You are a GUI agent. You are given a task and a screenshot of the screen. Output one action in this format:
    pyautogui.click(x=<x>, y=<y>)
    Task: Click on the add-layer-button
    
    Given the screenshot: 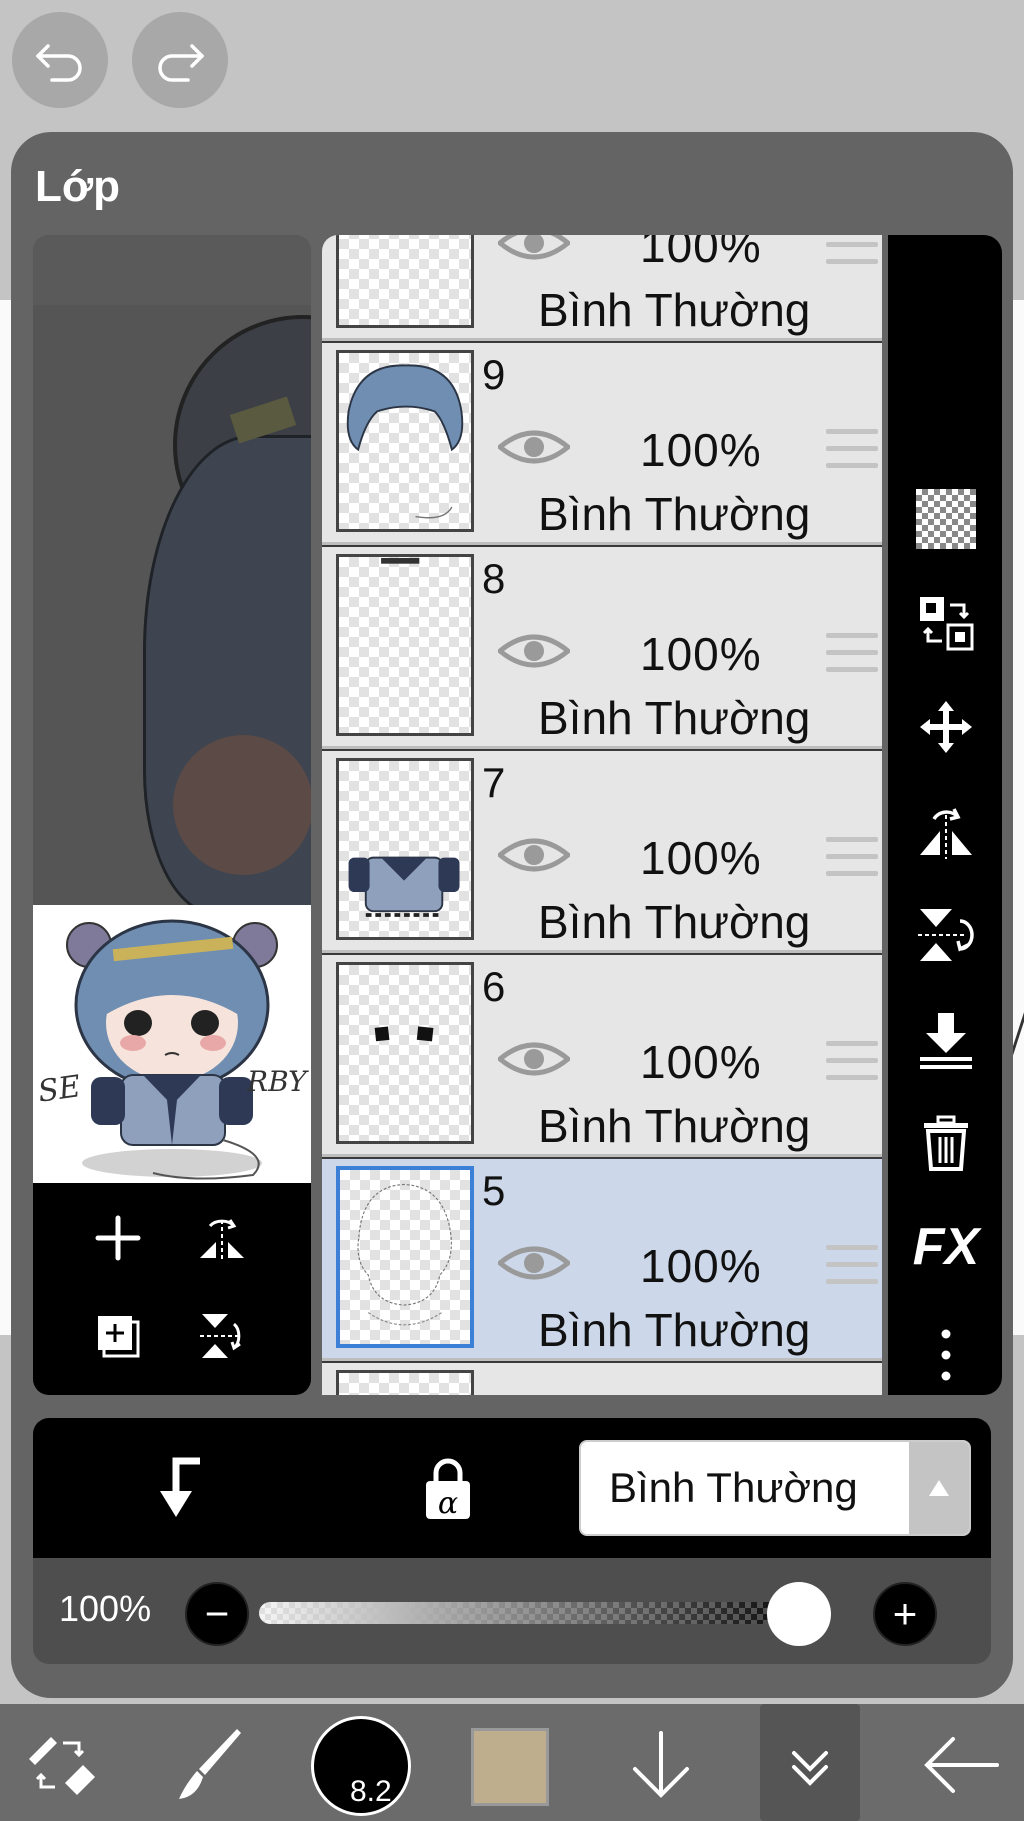 What is the action you would take?
    pyautogui.click(x=118, y=1238)
    